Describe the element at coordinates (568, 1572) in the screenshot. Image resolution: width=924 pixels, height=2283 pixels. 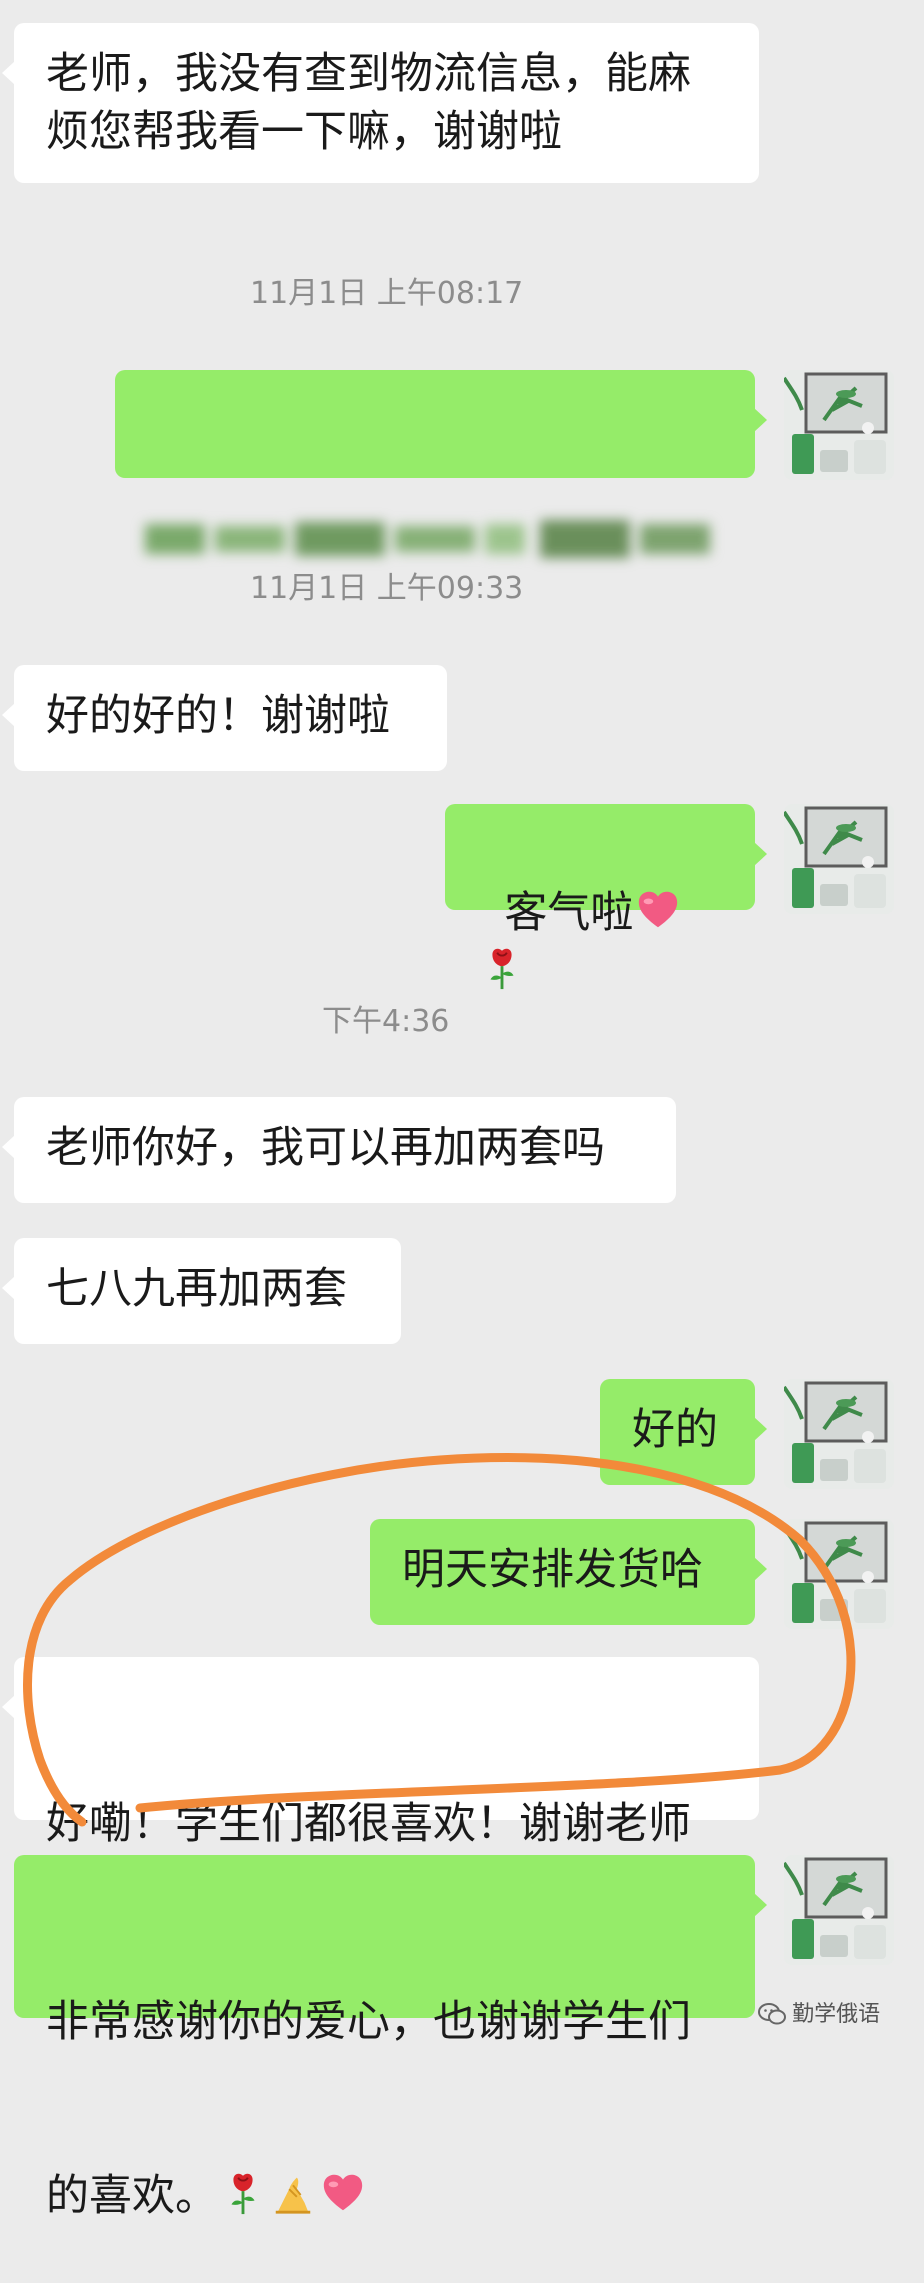
I see `outgoing-message-8: 明天安排发货哈` at that location.